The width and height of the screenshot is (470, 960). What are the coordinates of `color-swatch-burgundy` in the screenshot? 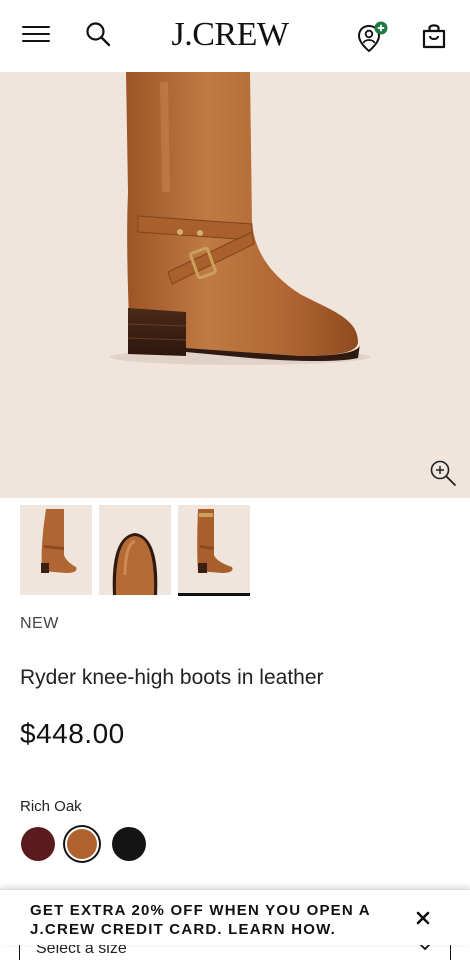 It's located at (38, 844).